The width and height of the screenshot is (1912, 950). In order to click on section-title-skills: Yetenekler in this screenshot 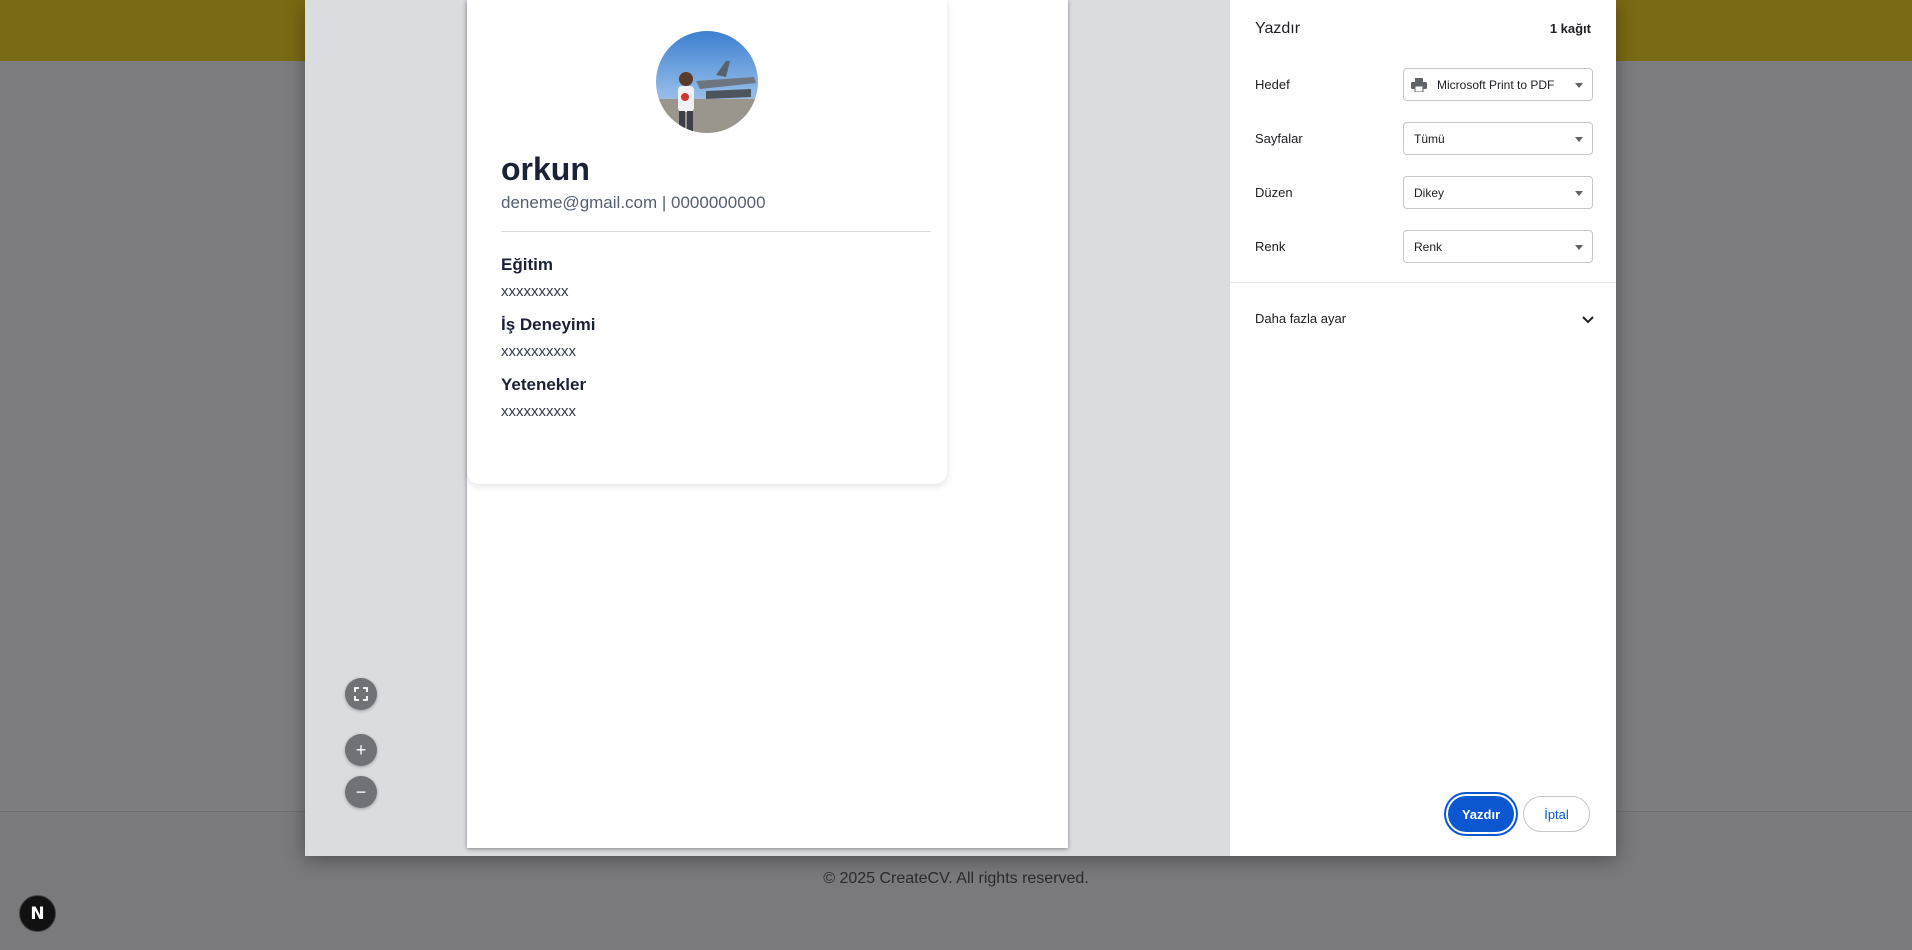, I will do `click(544, 384)`.